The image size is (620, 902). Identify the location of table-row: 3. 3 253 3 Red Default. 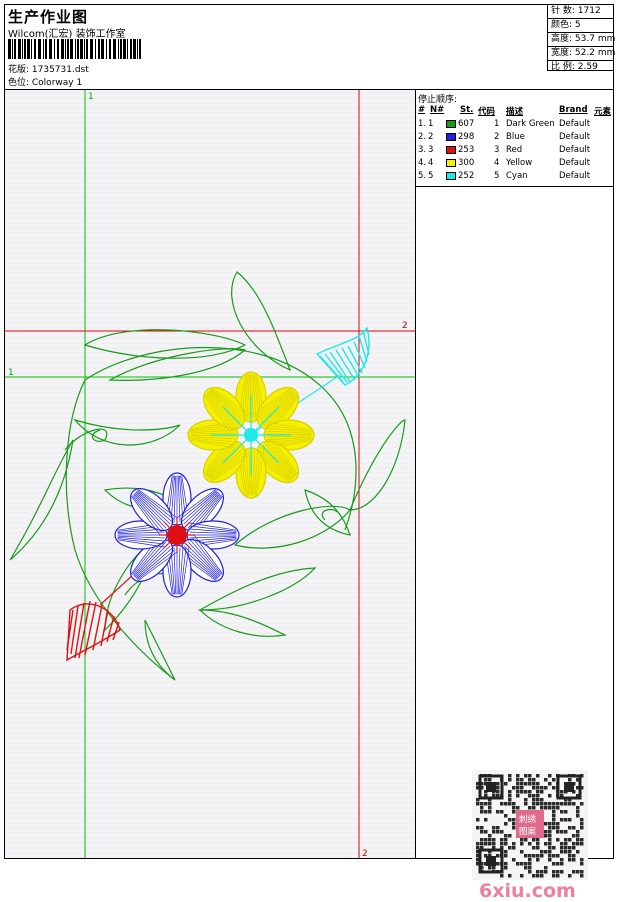
(515, 150).